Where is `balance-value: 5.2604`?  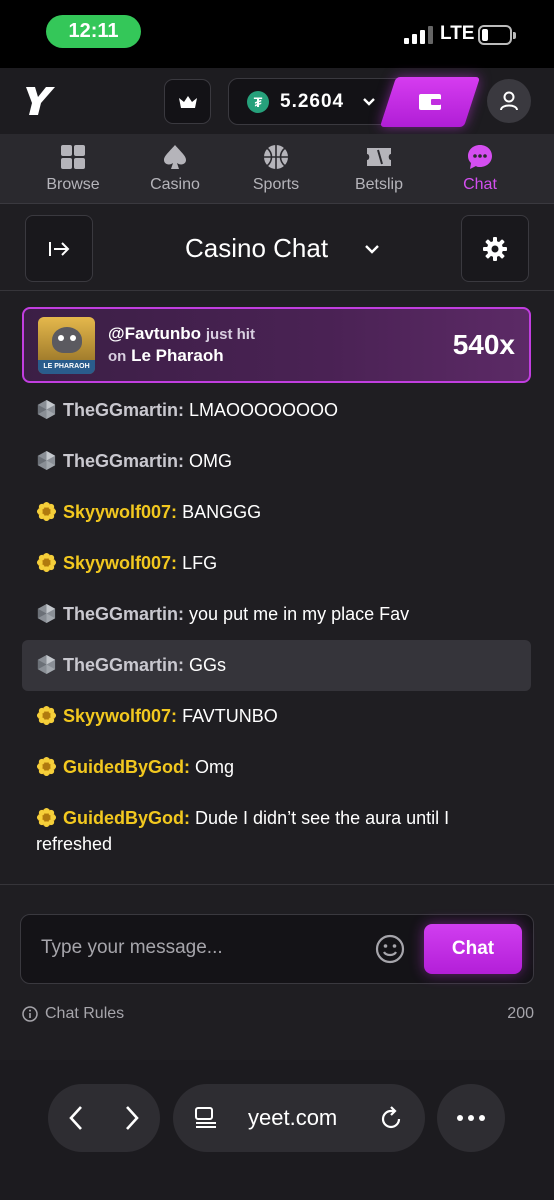 balance-value: 5.2604 is located at coordinates (312, 101).